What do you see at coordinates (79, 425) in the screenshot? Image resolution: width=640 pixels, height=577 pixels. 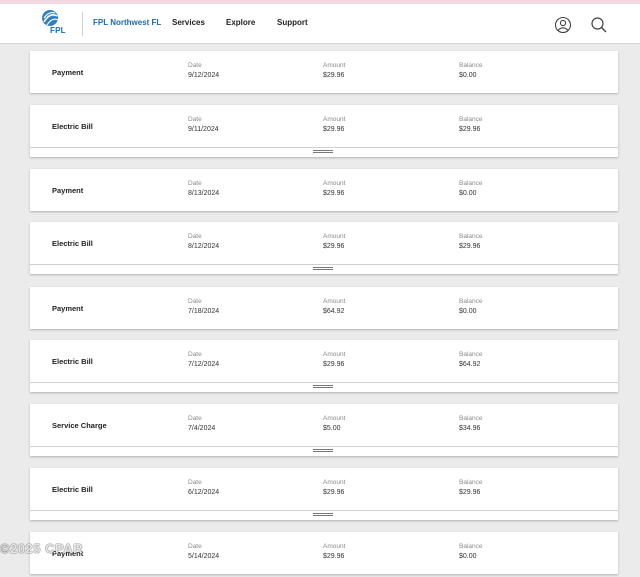 I see `transaction-type: Service Charge` at bounding box center [79, 425].